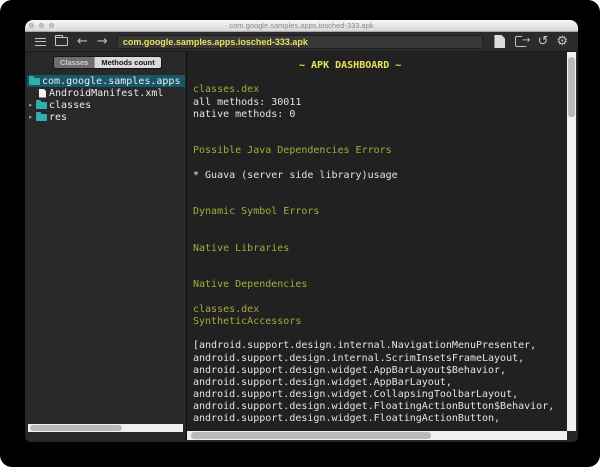  Describe the element at coordinates (42, 93) in the screenshot. I see `file-icon` at that location.